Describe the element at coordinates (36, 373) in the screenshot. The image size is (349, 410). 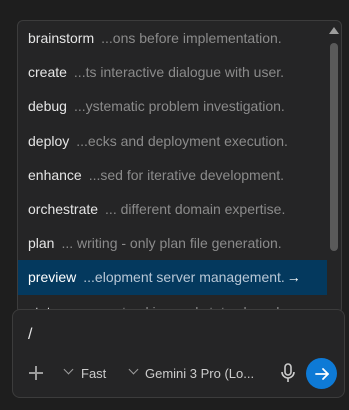
I see `plus-icon` at that location.